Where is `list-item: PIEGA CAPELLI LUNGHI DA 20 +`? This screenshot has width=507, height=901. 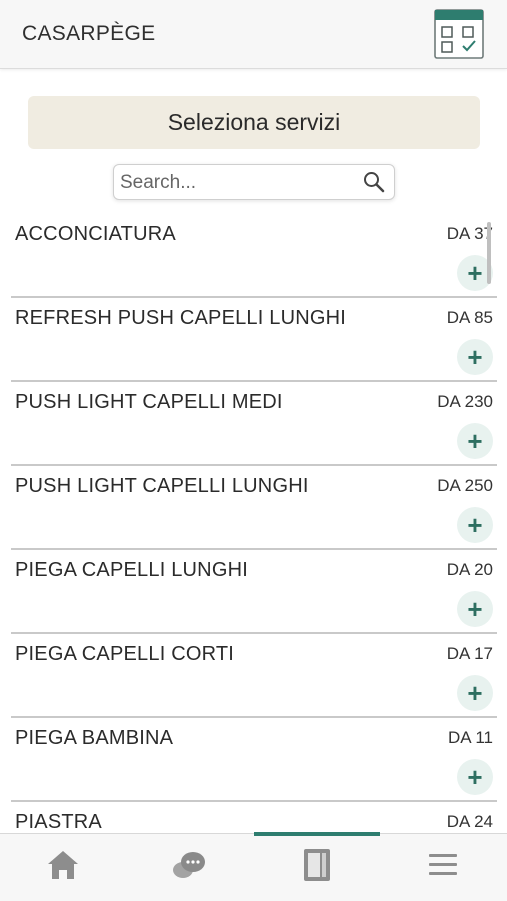
list-item: PIEGA CAPELLI LUNGHI DA 20 + is located at coordinates (254, 591).